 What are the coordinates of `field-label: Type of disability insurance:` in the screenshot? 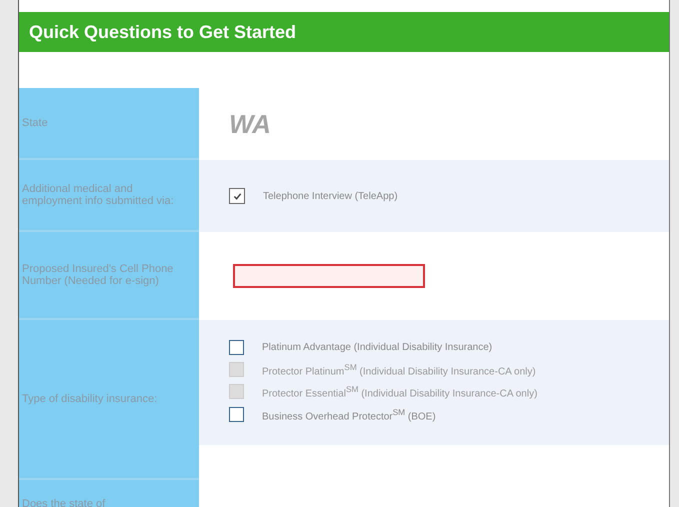 It's located at (90, 399).